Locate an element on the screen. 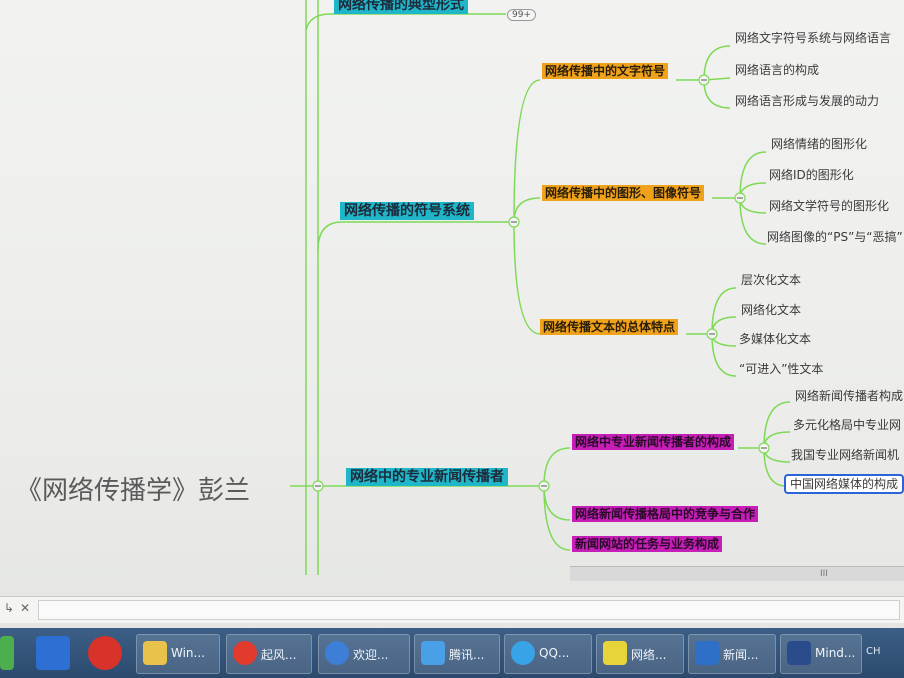 The height and width of the screenshot is (678, 904). scrollbar-grip: III is located at coordinates (824, 574).